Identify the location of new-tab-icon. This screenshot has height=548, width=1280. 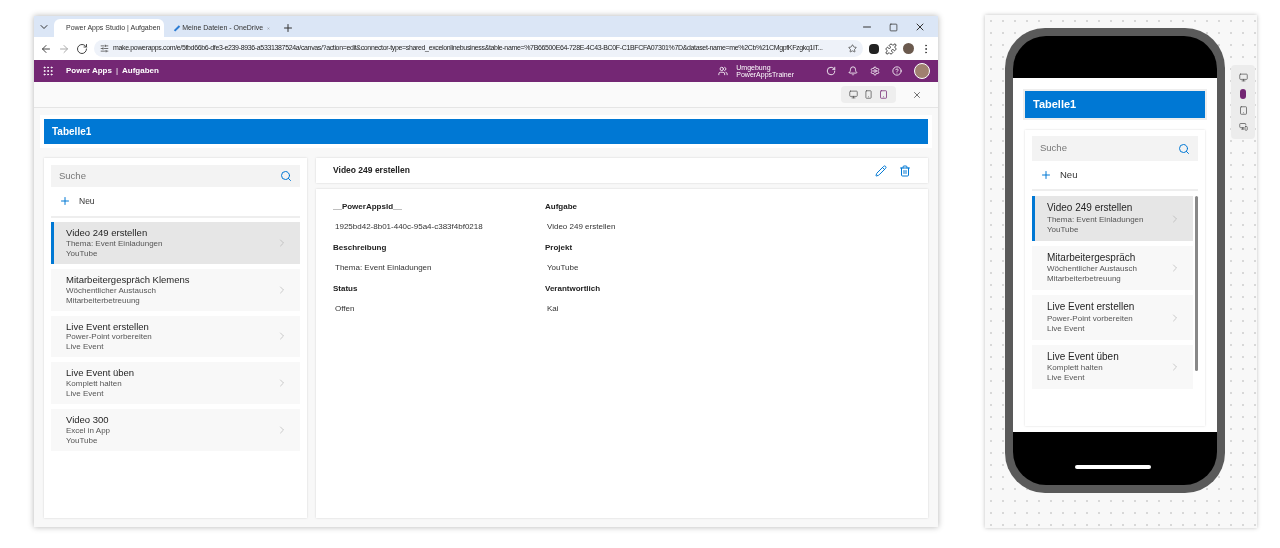
(288, 28).